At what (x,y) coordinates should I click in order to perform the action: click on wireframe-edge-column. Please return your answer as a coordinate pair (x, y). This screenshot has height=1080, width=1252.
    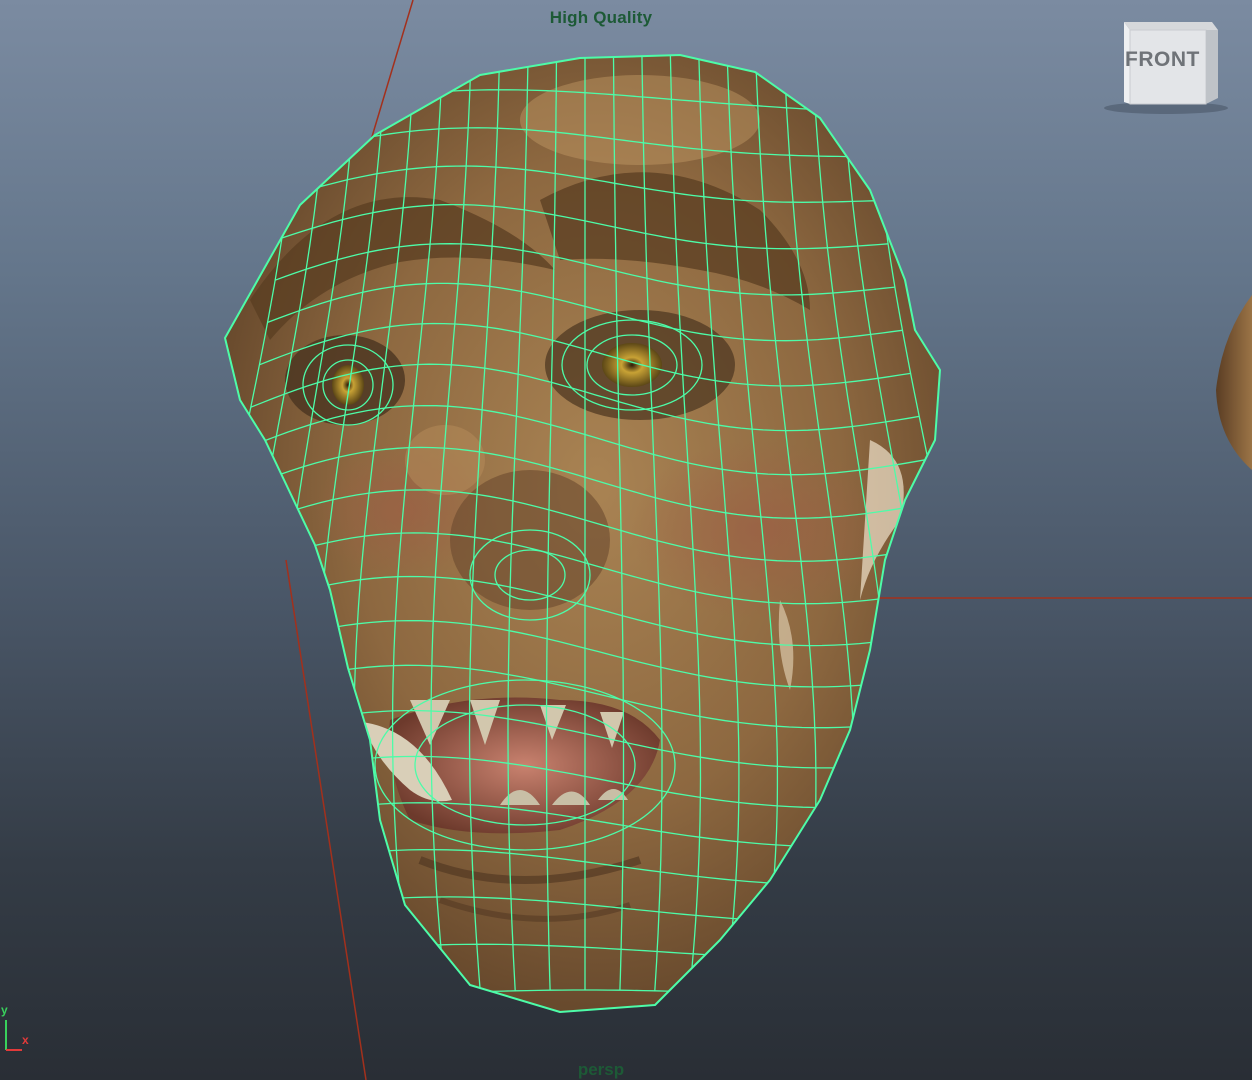
    Looking at the image, I should click on (263, 540).